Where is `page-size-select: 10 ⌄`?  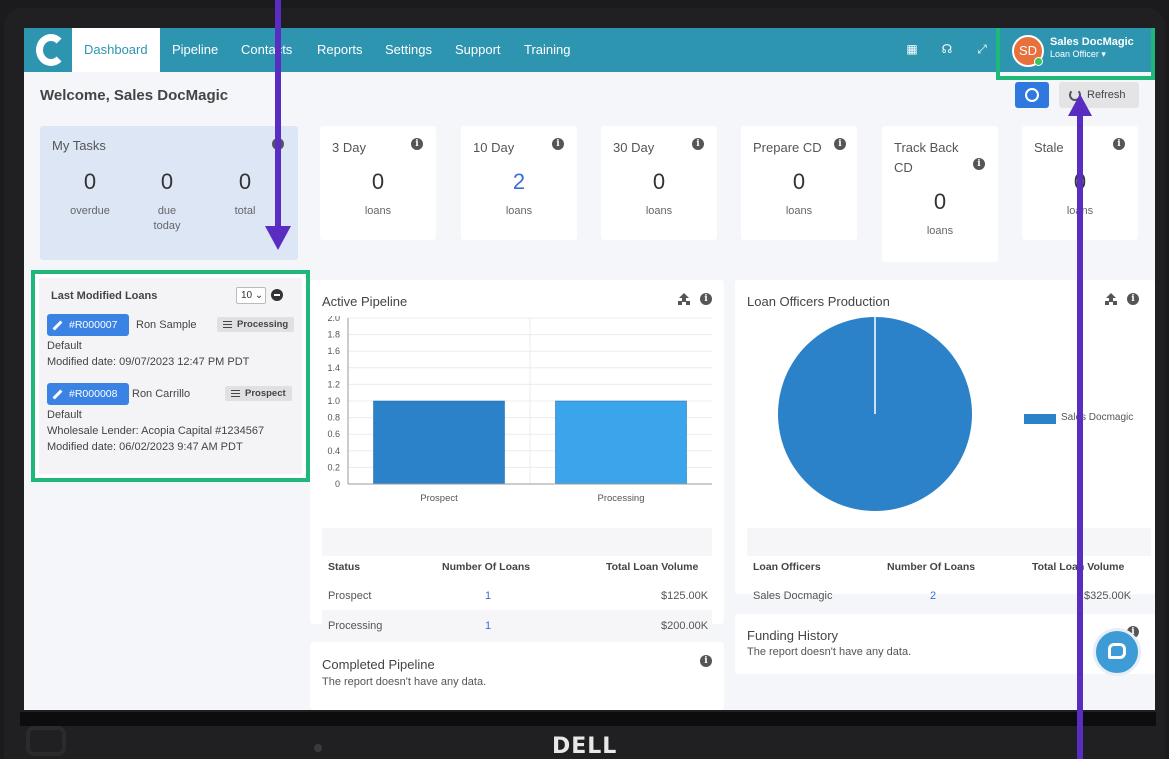 page-size-select: 10 ⌄ is located at coordinates (251, 295).